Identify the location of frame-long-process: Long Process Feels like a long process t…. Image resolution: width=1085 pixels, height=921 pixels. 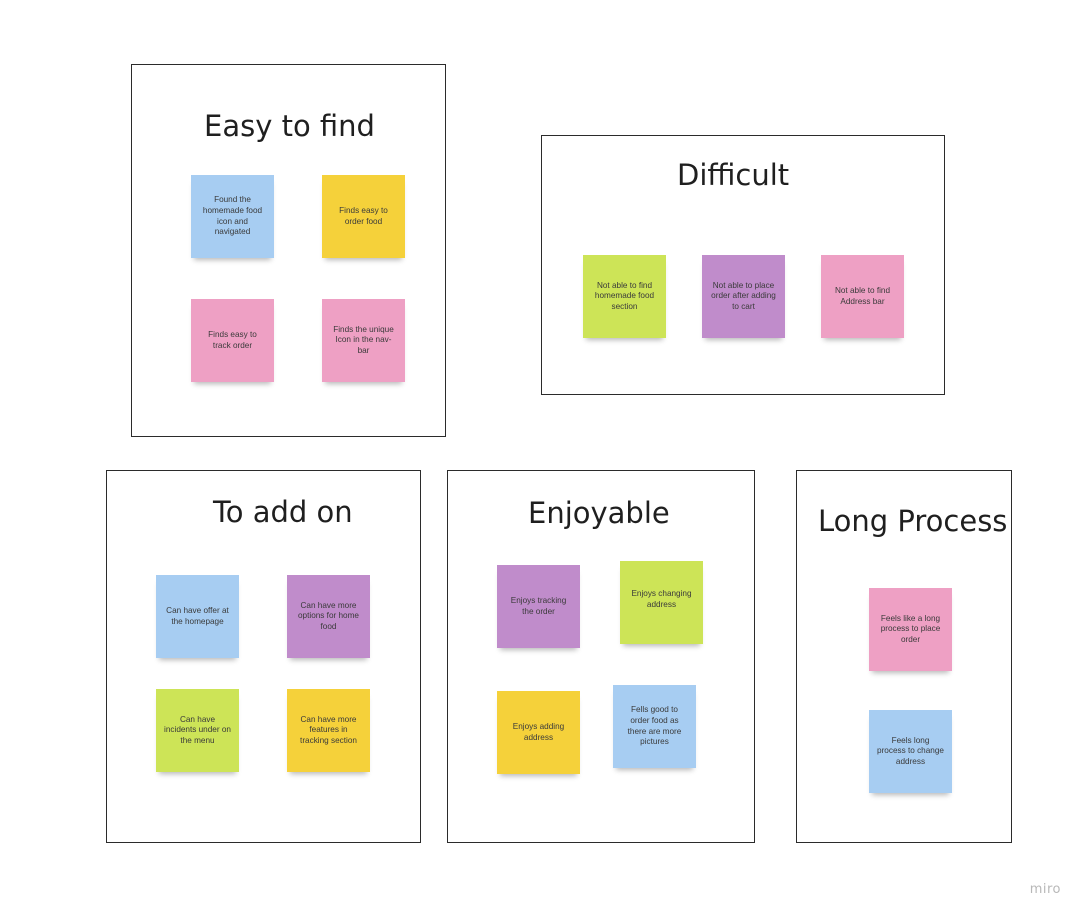
(904, 656).